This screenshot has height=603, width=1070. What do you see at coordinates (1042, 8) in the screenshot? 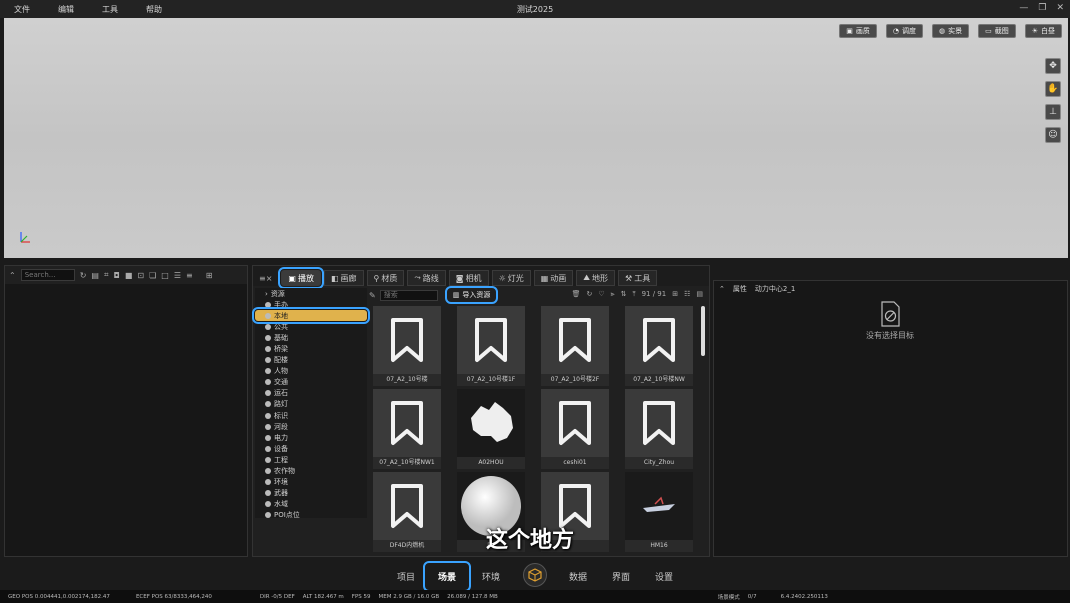
I see `restore-icon: ❐` at bounding box center [1042, 8].